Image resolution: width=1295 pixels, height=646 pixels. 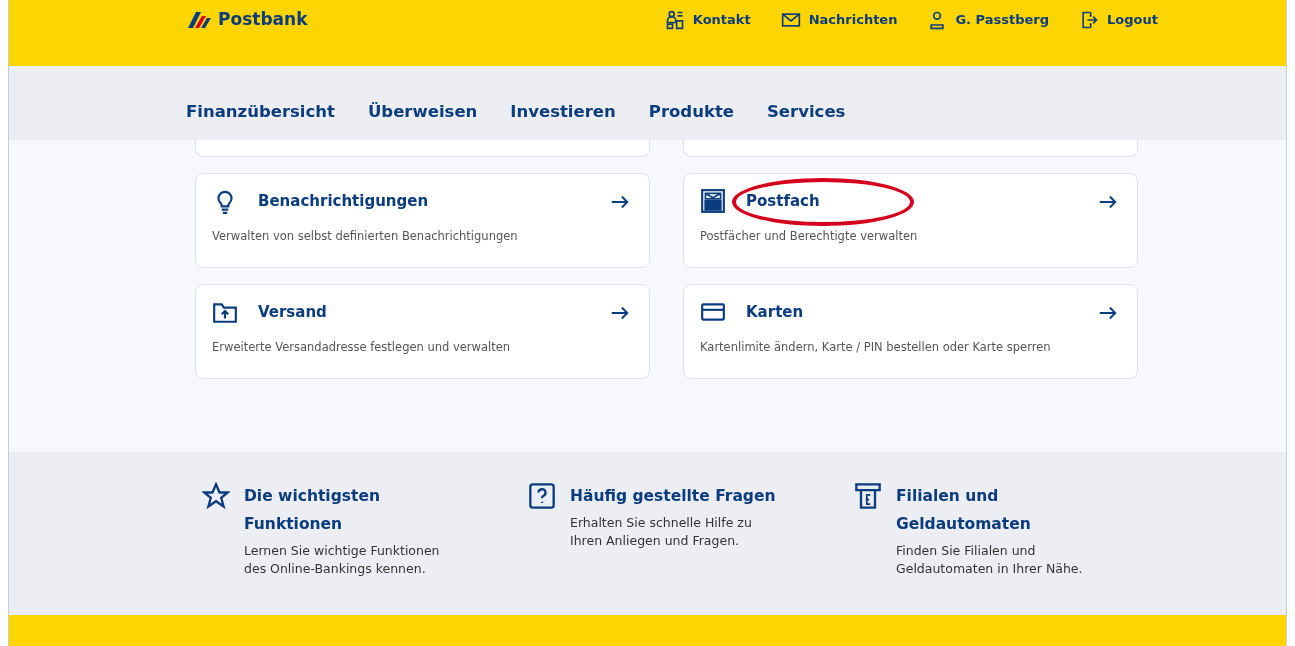 What do you see at coordinates (542, 496) in the screenshot?
I see `question-icon` at bounding box center [542, 496].